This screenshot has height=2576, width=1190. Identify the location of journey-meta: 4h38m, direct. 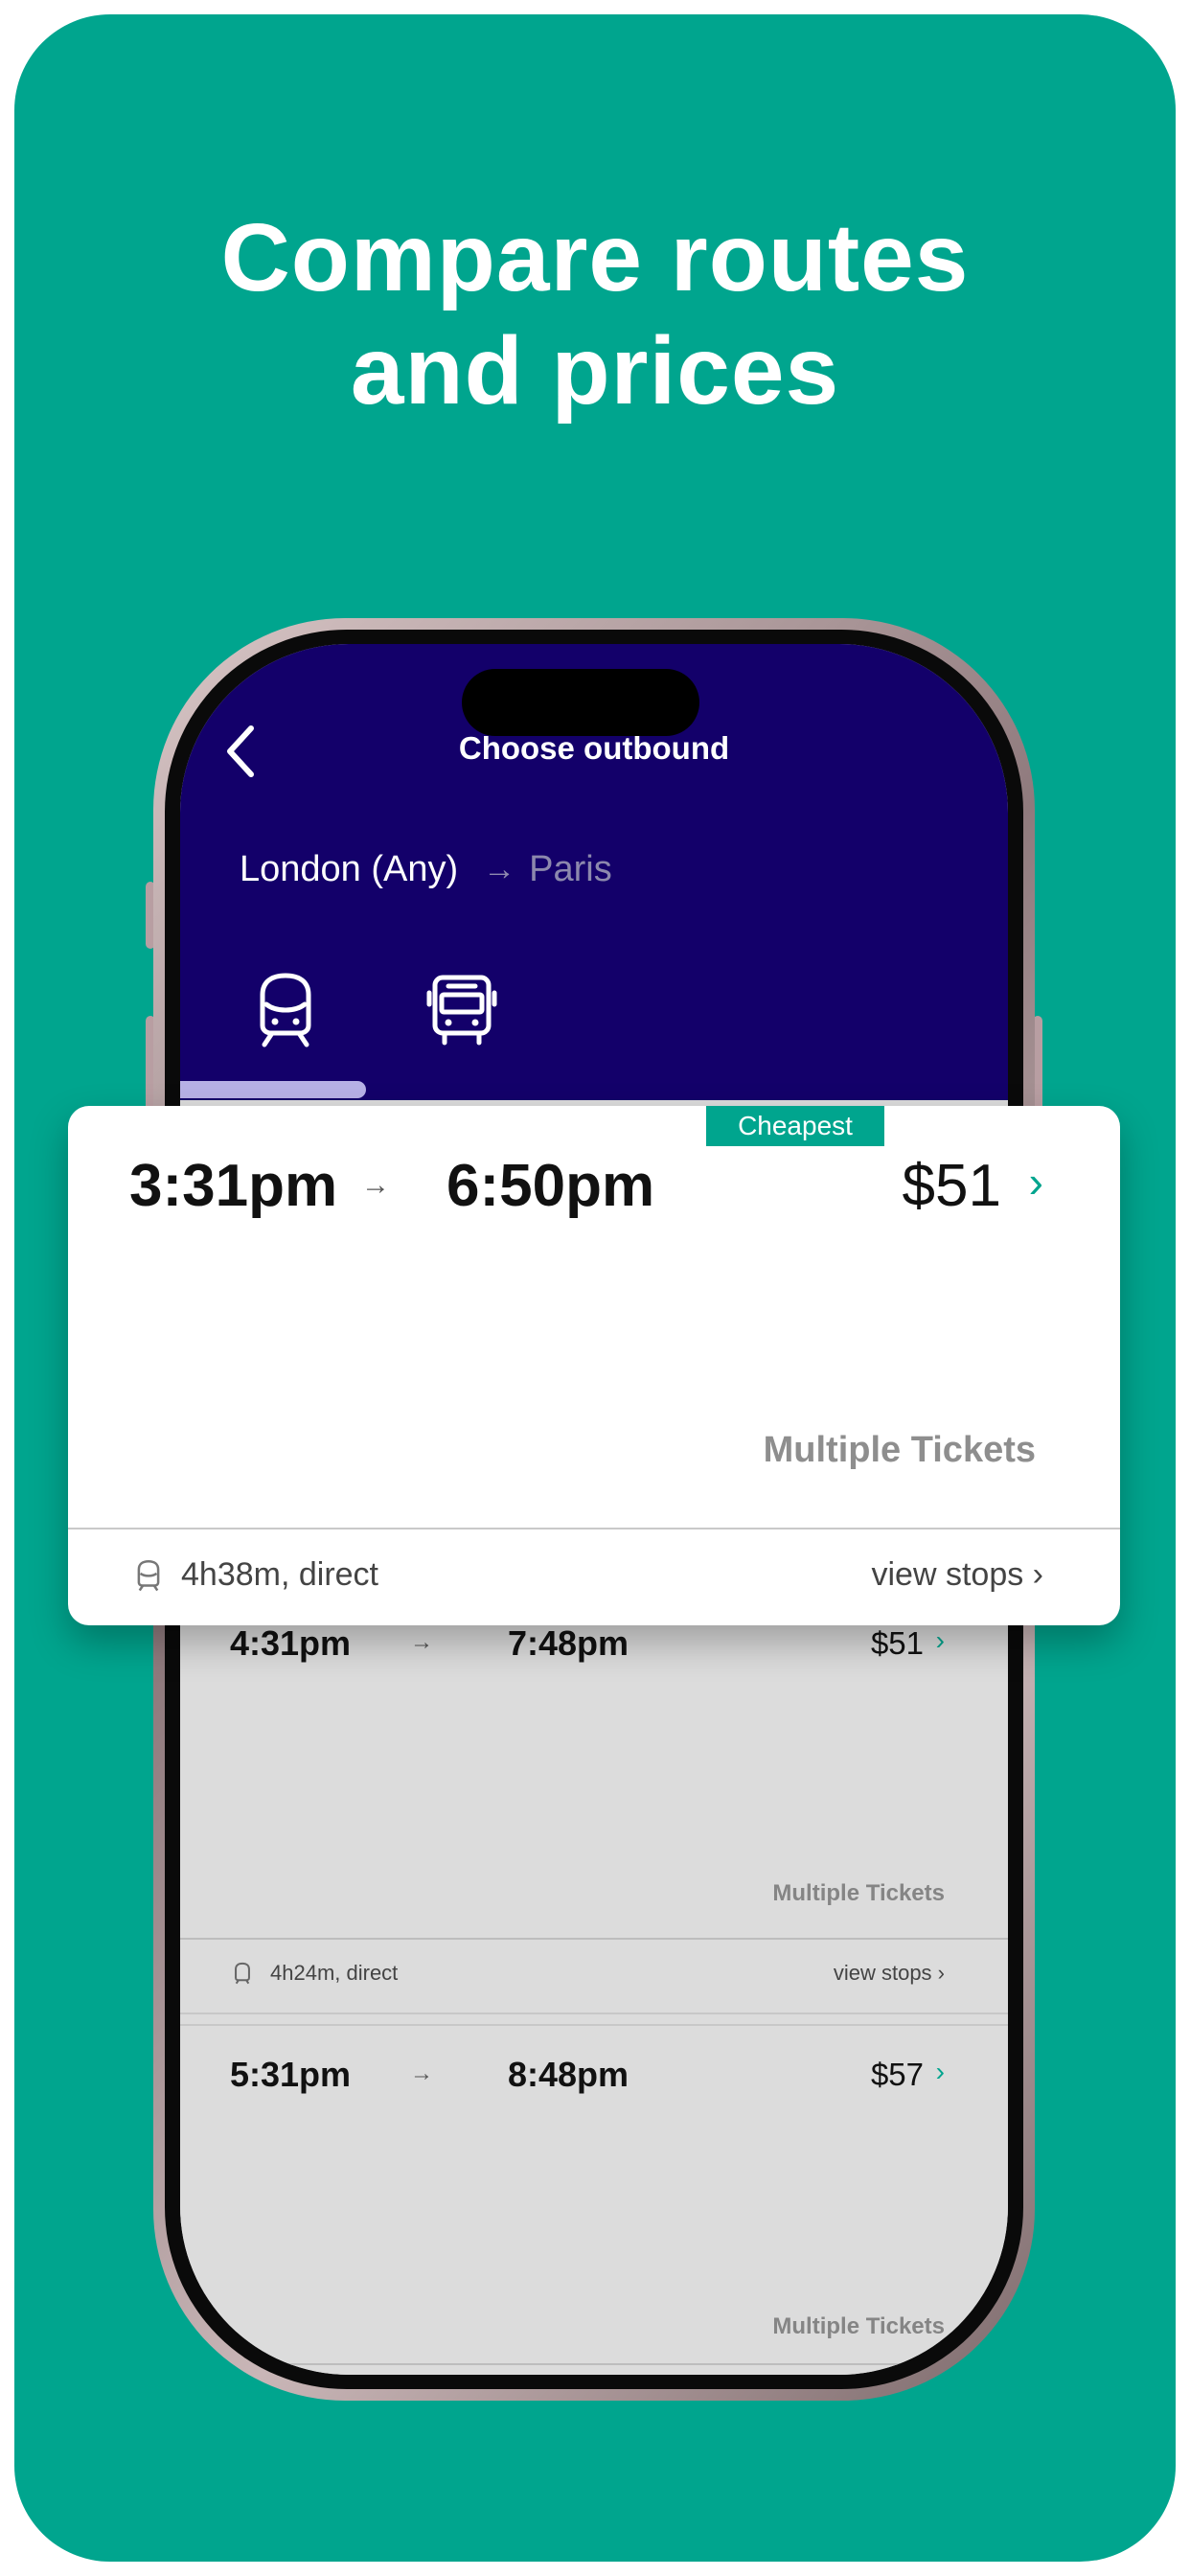
(256, 1575).